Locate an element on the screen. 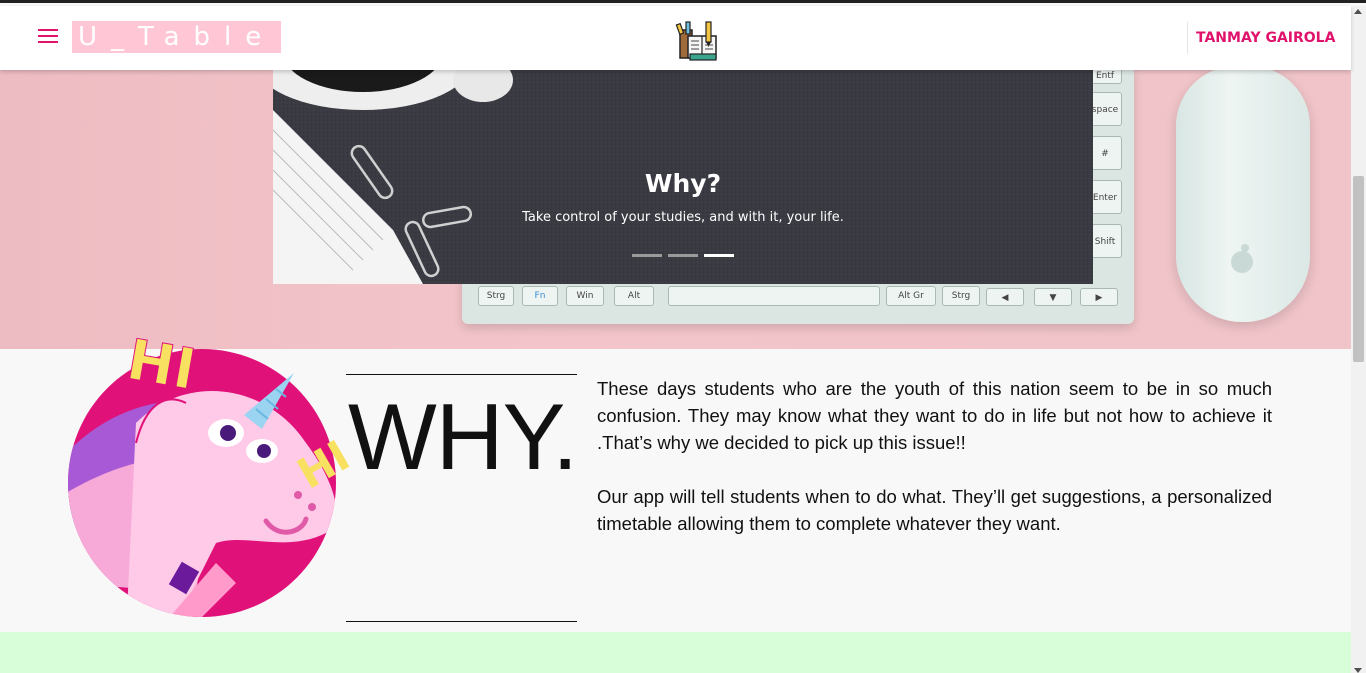  keyboard-key: # is located at coordinates (1105, 153).